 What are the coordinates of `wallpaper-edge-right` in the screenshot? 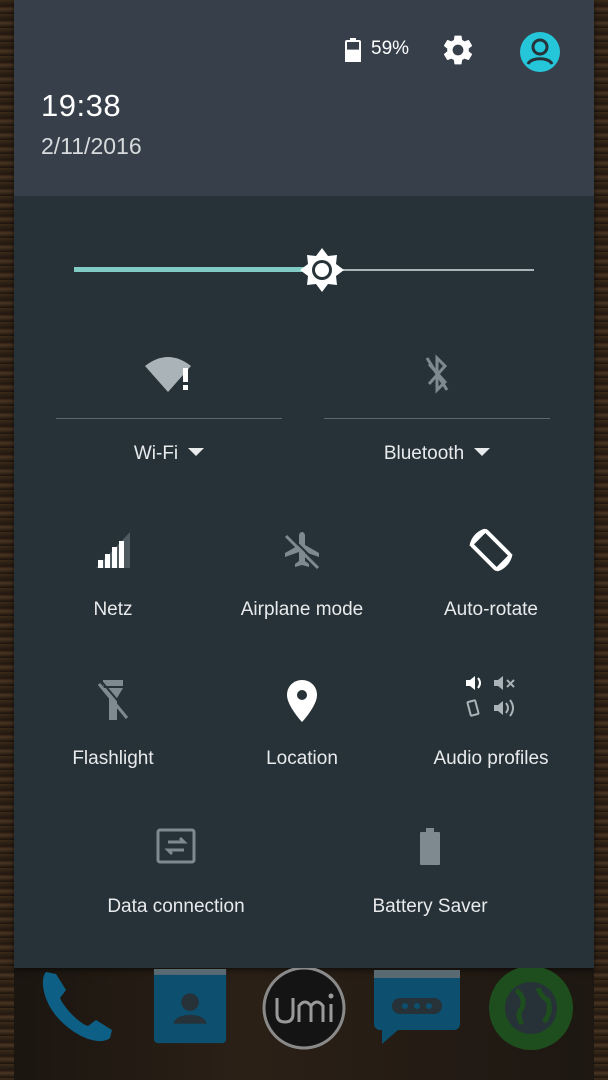 It's located at (601, 540).